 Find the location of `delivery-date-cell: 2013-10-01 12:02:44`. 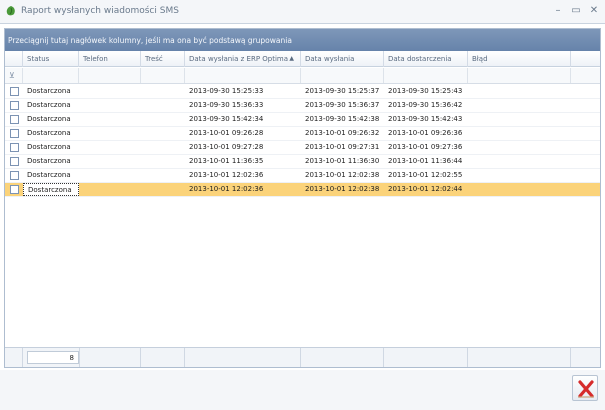

delivery-date-cell: 2013-10-01 12:02:44 is located at coordinates (425, 189).